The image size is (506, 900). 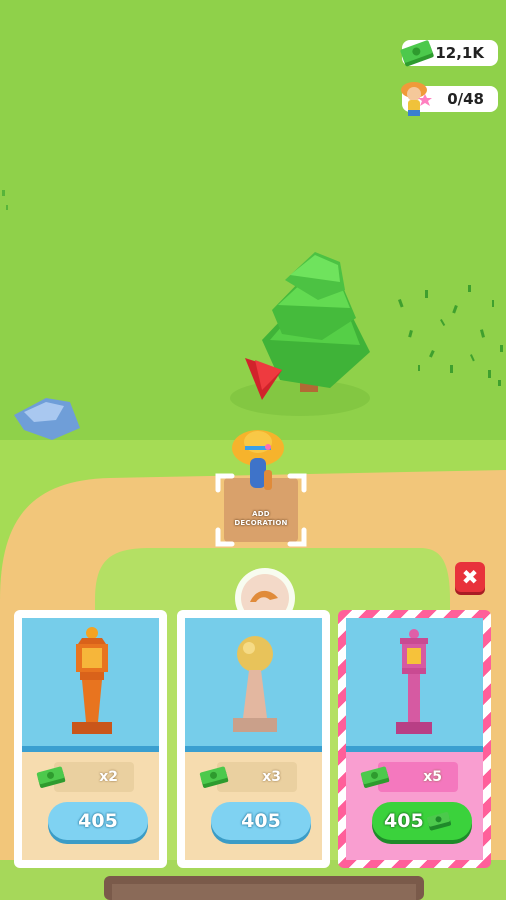 I want to click on add-decoration-label: ADD DECORATION, so click(x=261, y=518).